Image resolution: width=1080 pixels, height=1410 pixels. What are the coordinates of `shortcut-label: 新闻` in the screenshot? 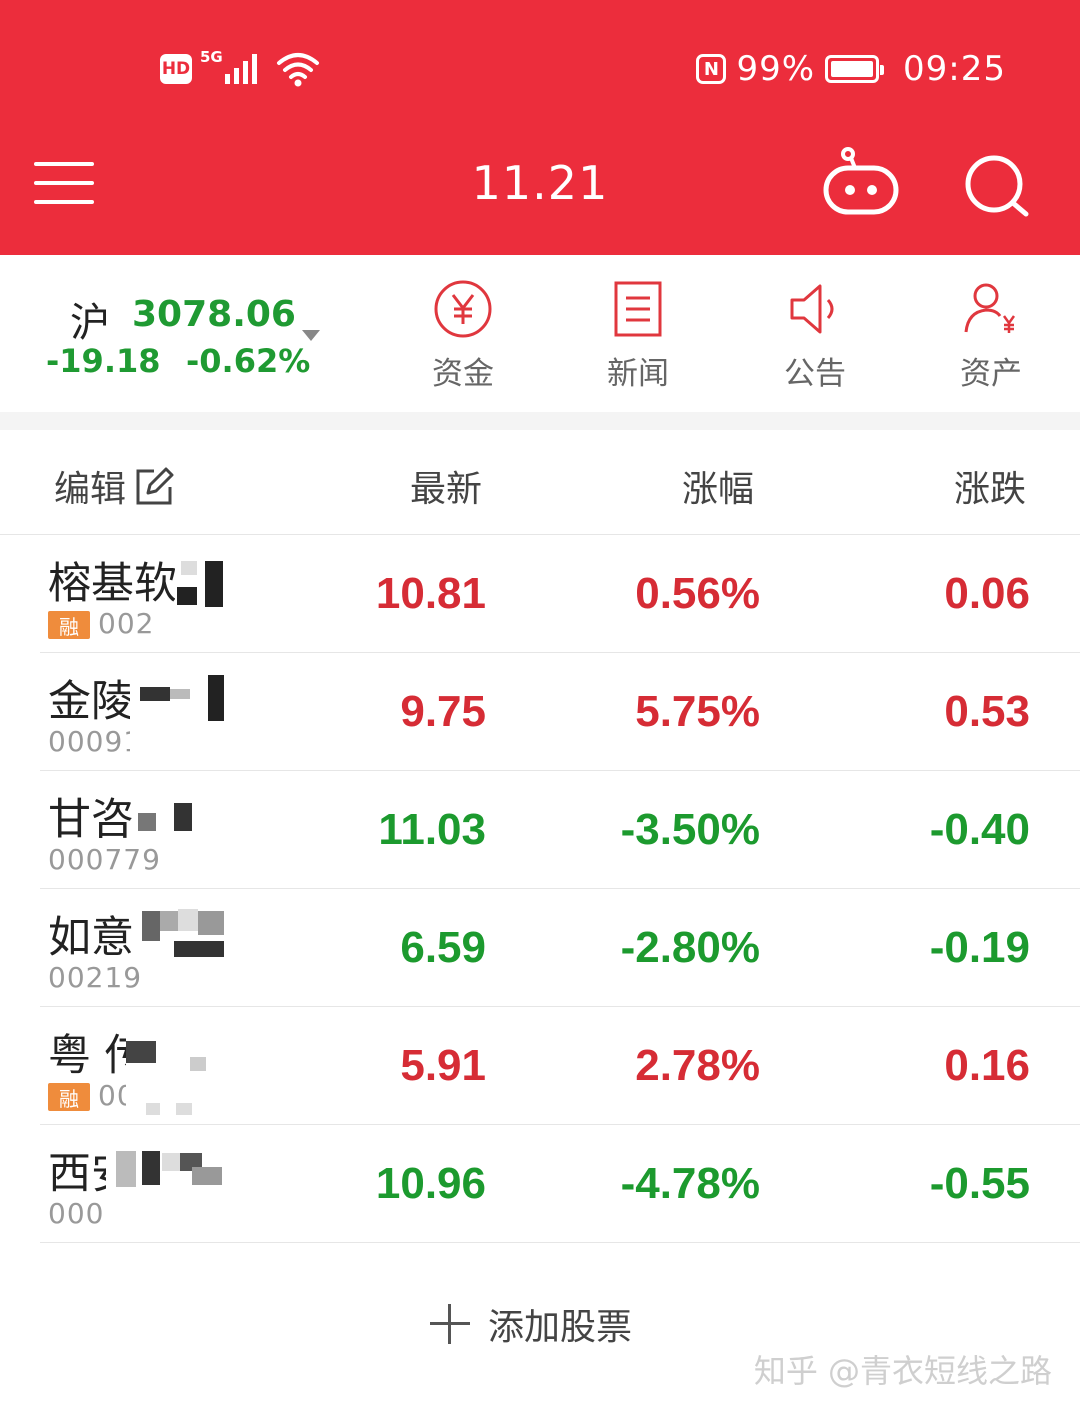 It's located at (638, 374).